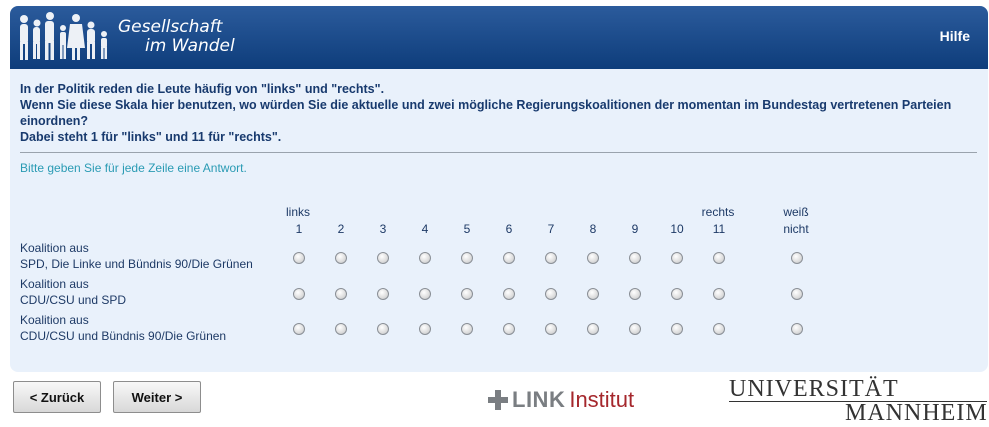 This screenshot has width=989, height=427. I want to click on logo-title-line2: im Wandel, so click(190, 46).